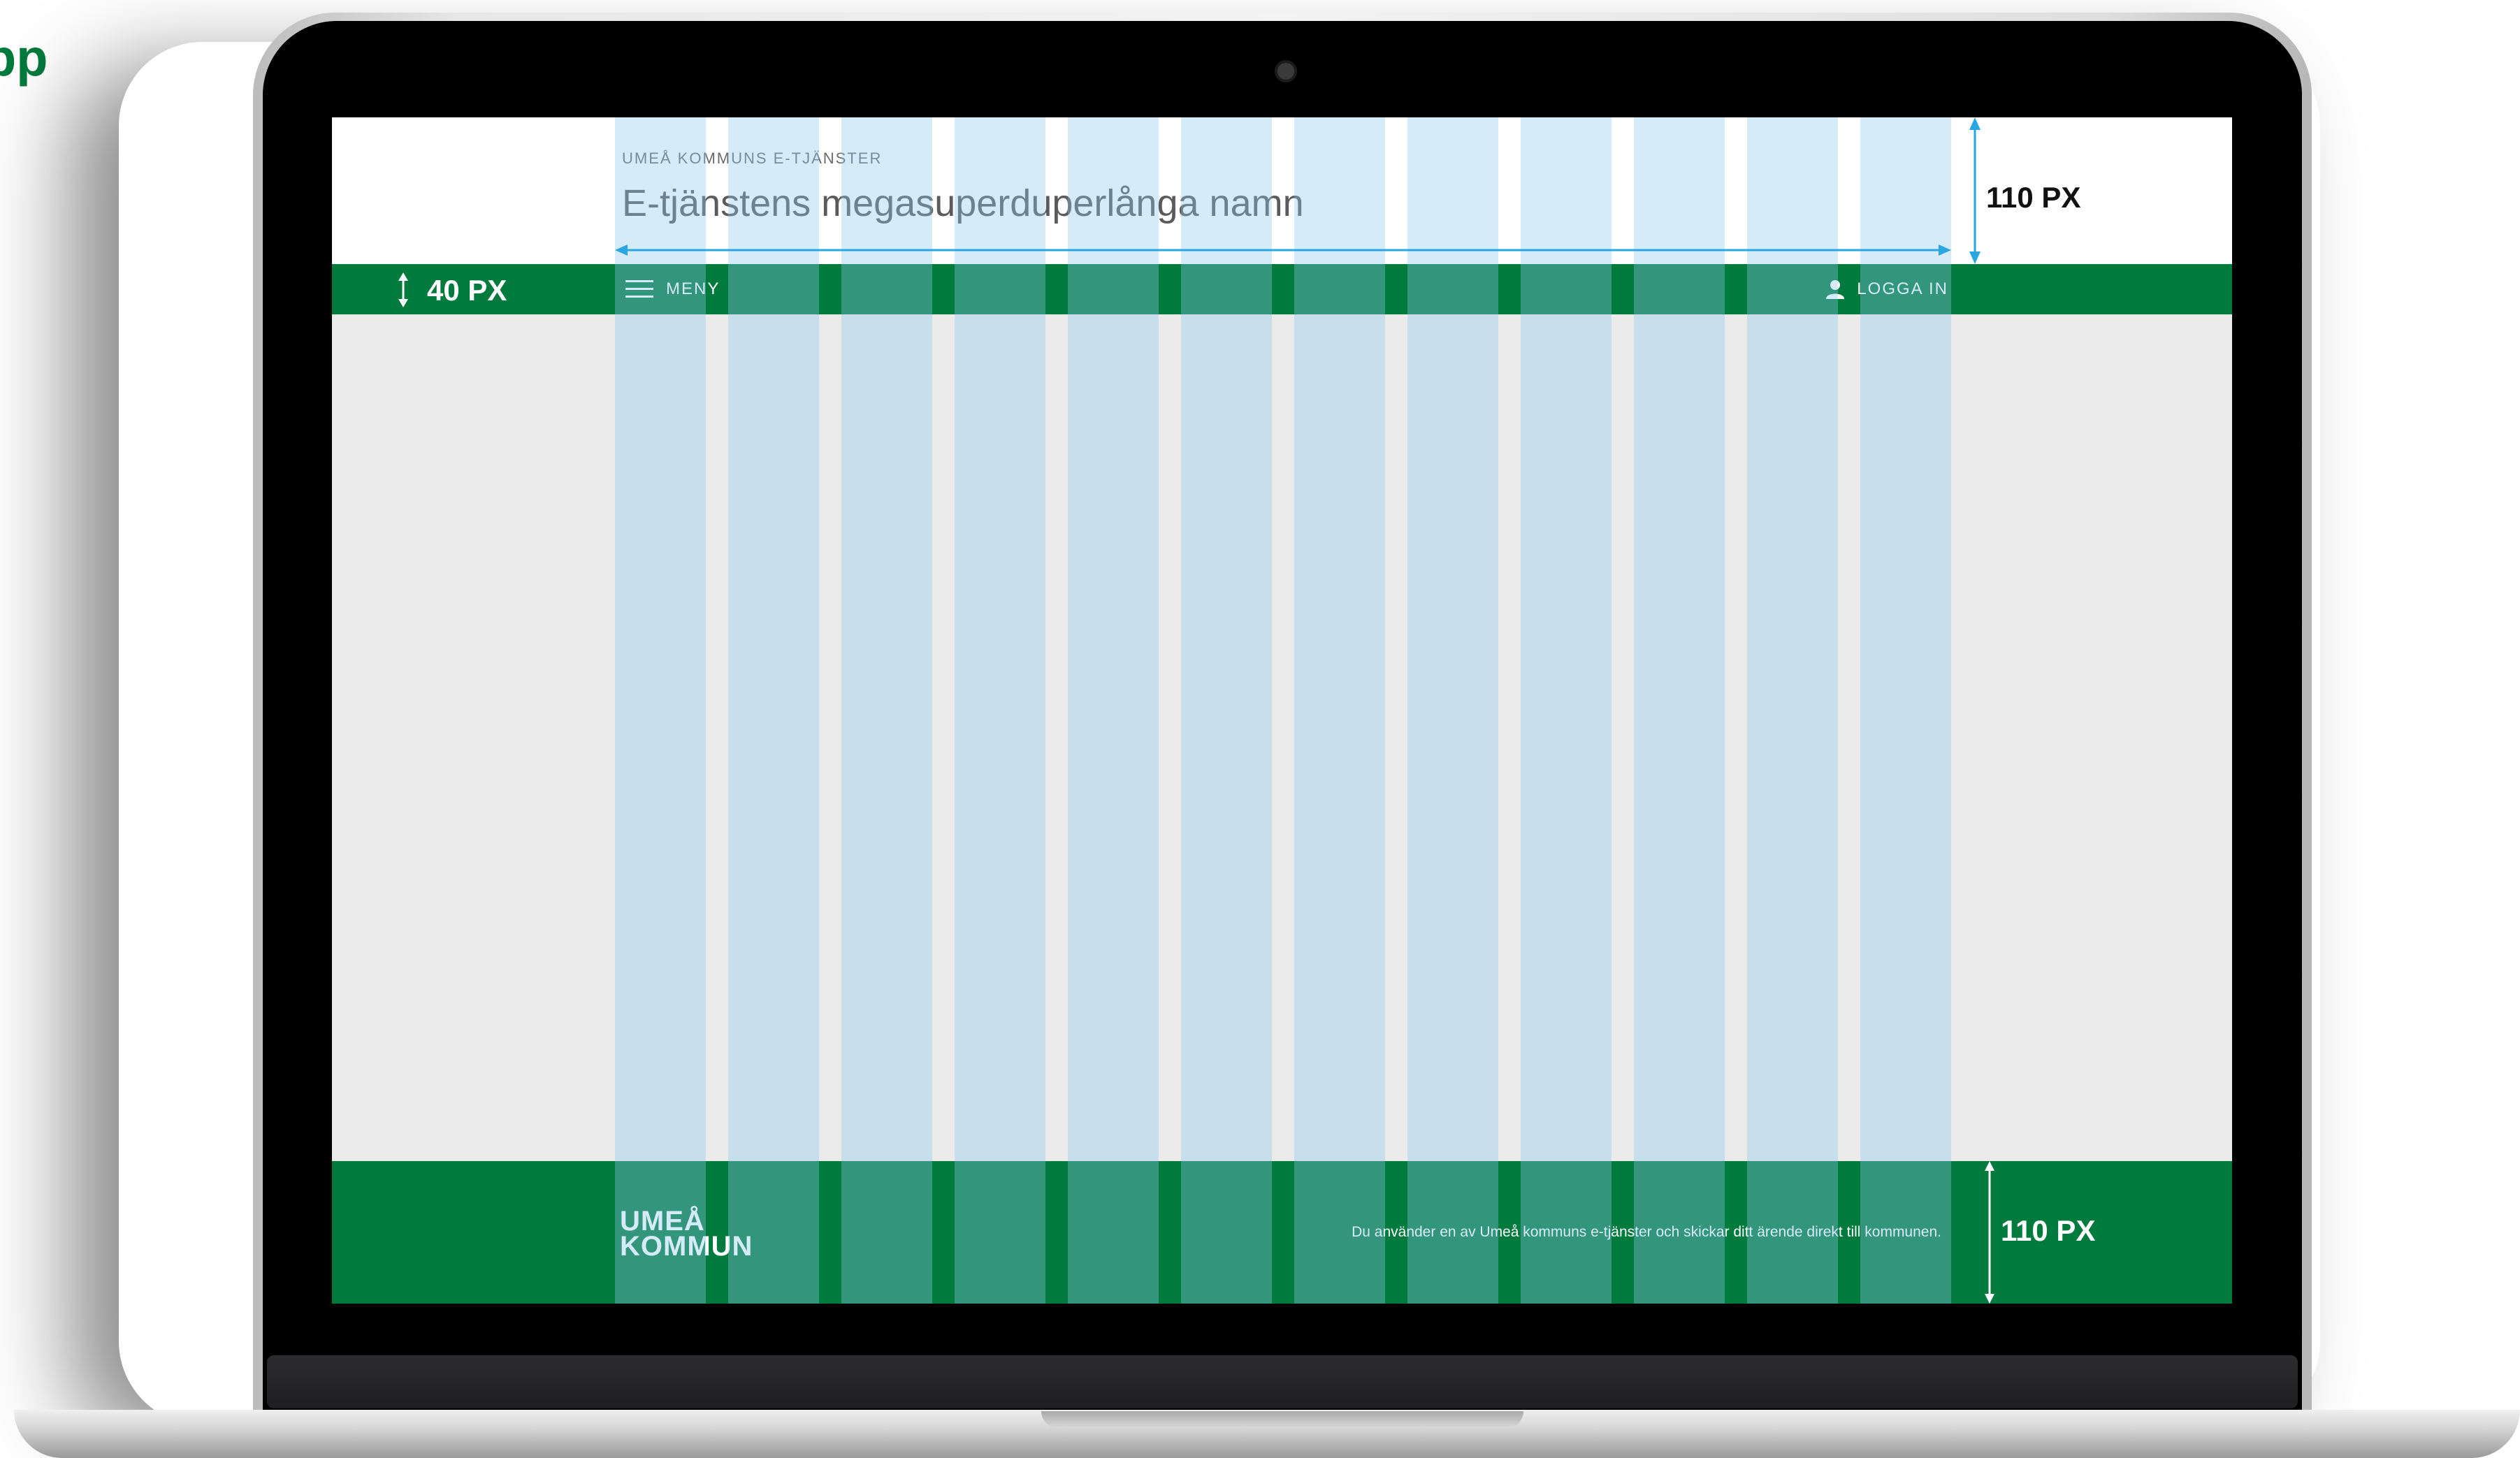  Describe the element at coordinates (403, 289) in the screenshot. I see `nav-height-arrow` at that location.